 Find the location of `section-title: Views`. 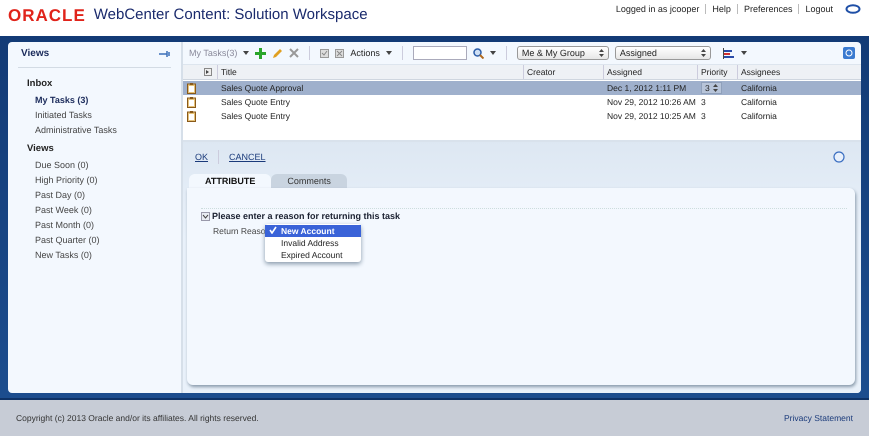

section-title: Views is located at coordinates (41, 148).